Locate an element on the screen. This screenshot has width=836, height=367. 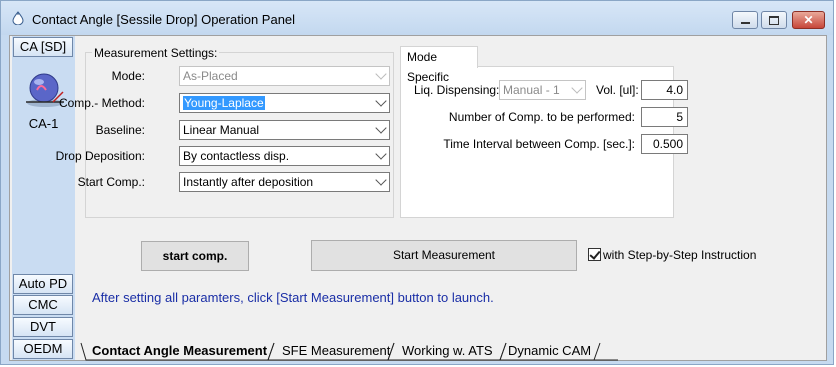
liq-dispensing-label: Liq. Dispensing: is located at coordinates (457, 90).